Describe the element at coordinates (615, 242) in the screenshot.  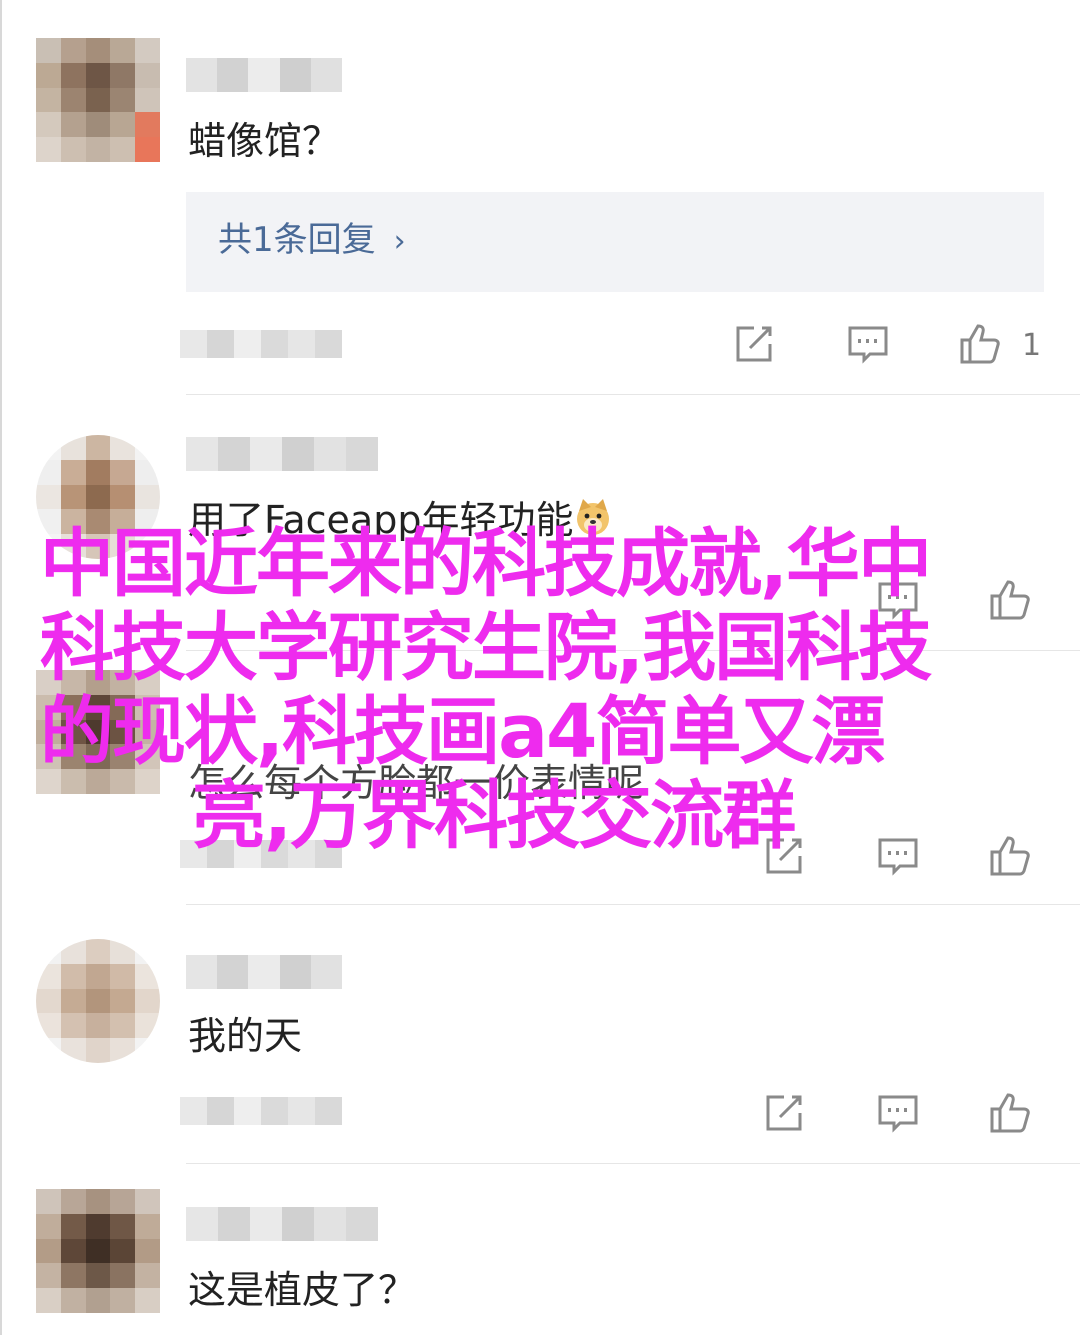
I see `replies-box: 共1条回复 ›` at that location.